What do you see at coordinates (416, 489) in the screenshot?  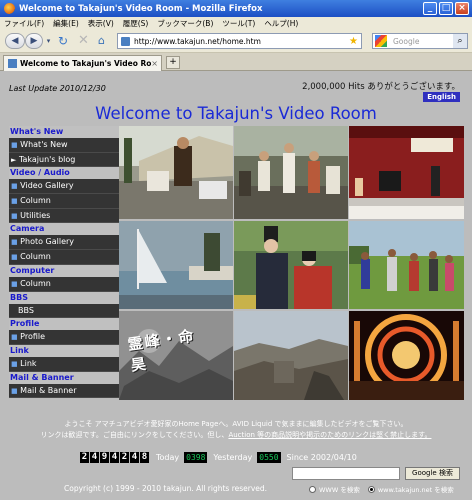 I see `radio-search-site-label: www.takajun.net を検索` at bounding box center [416, 489].